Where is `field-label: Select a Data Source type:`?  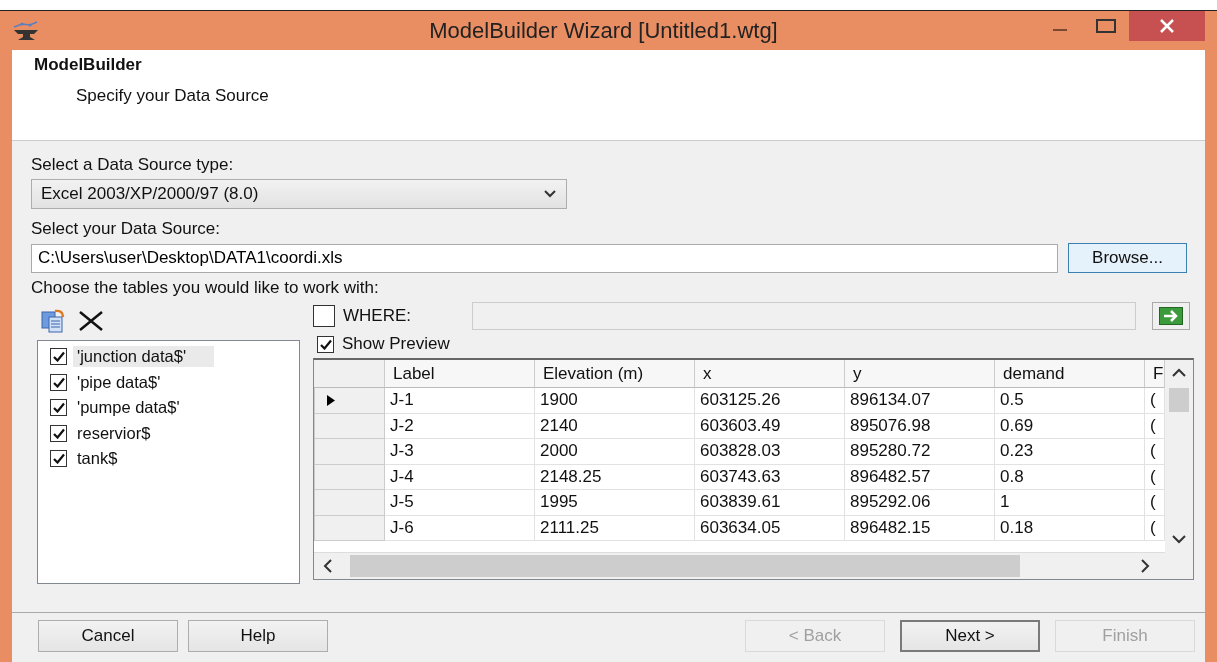
field-label: Select a Data Source type: is located at coordinates (133, 165).